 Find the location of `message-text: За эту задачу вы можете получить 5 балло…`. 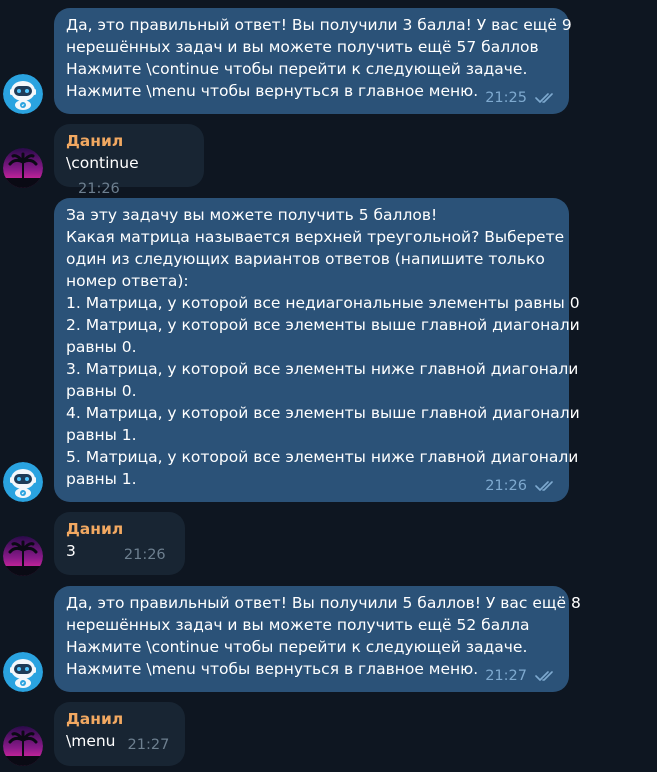

message-text: За эту задачу вы можете получить 5 балло… is located at coordinates (252, 215).